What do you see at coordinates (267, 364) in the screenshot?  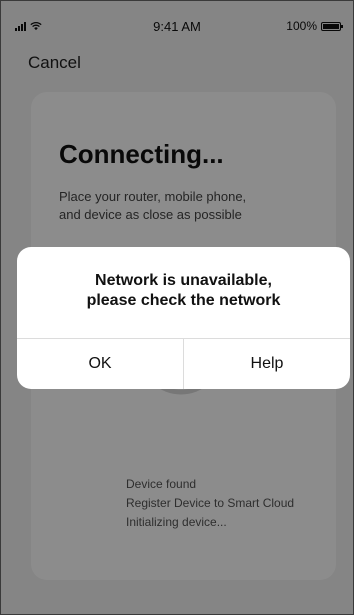 I see `help-button: Help` at bounding box center [267, 364].